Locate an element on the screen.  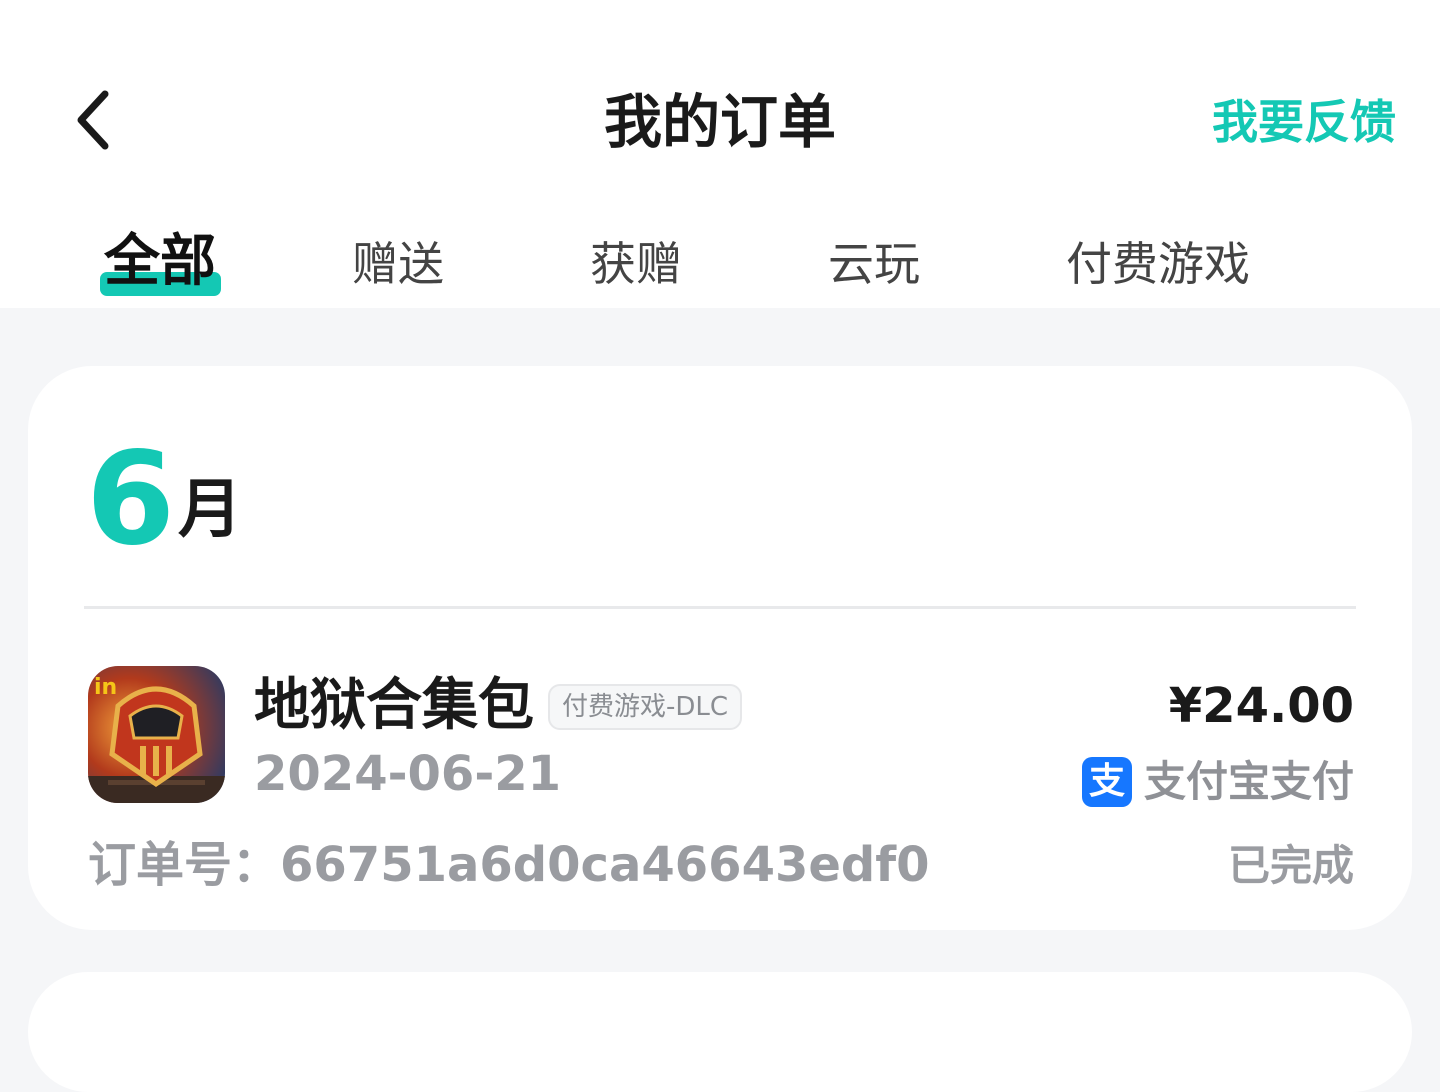
tab-all: 全部 is located at coordinates (160, 262).